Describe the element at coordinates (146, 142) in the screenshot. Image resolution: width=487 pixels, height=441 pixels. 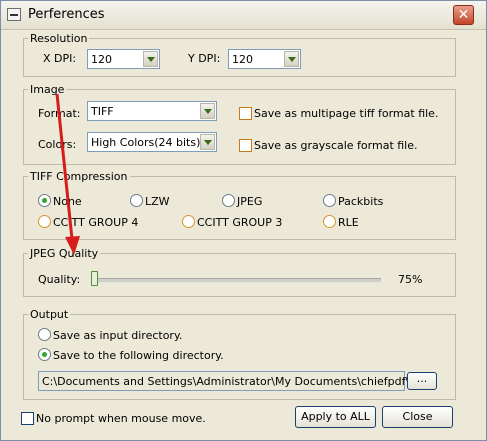
I see `colors-value: High Colors(24 bits)` at that location.